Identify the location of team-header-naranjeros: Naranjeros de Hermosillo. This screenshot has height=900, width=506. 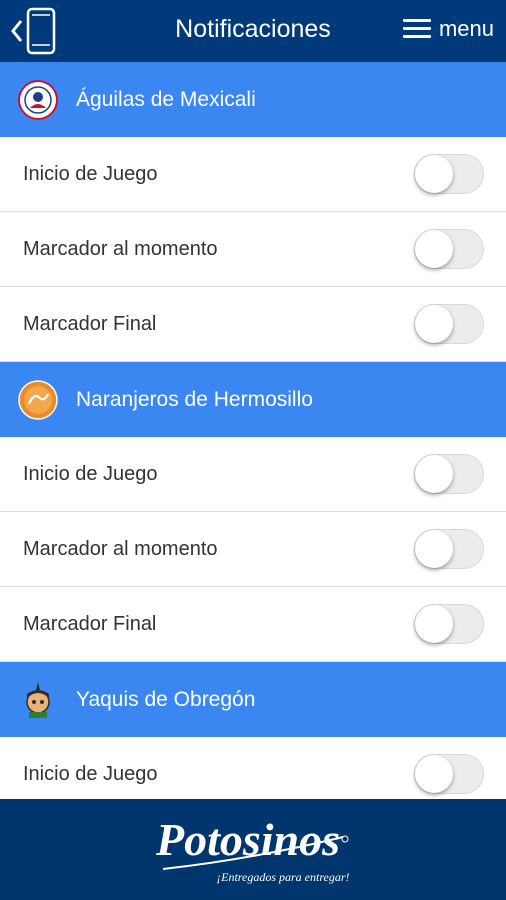
(253, 399).